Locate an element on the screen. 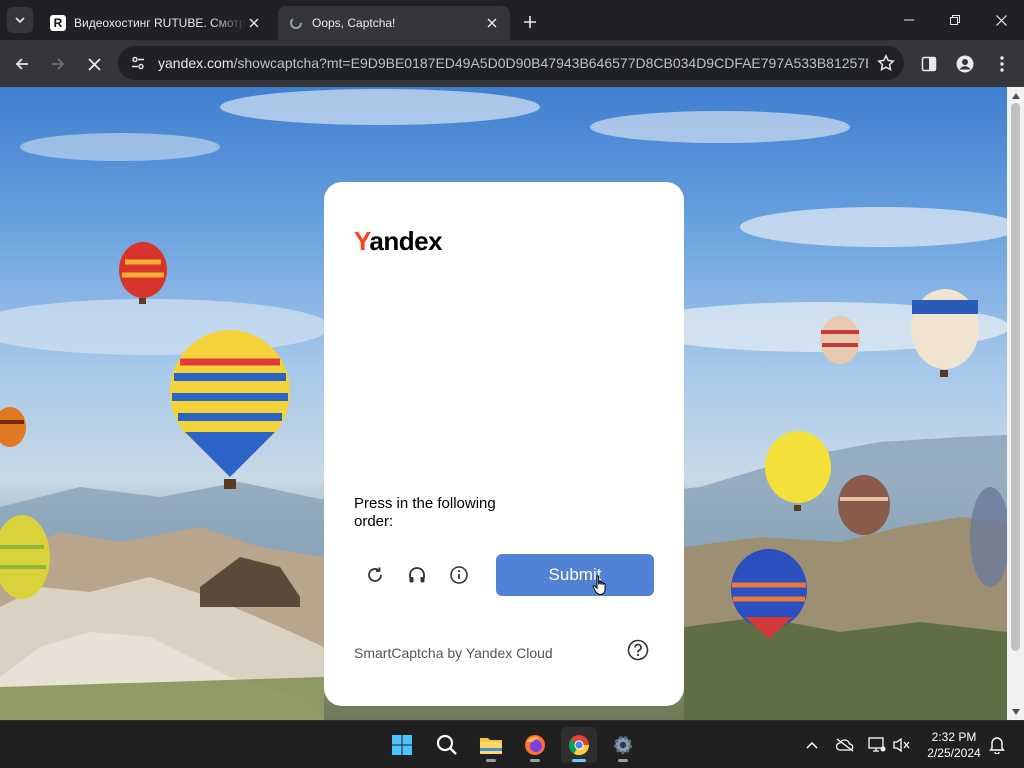  arrow-left-icon is located at coordinates (21, 64).